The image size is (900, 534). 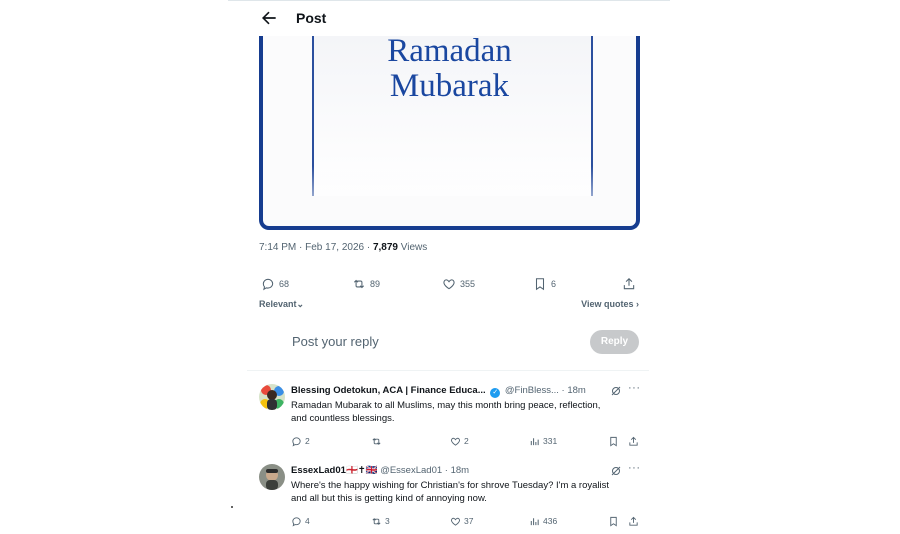 I want to click on view-quotes-link: View quotes ›, so click(x=610, y=304).